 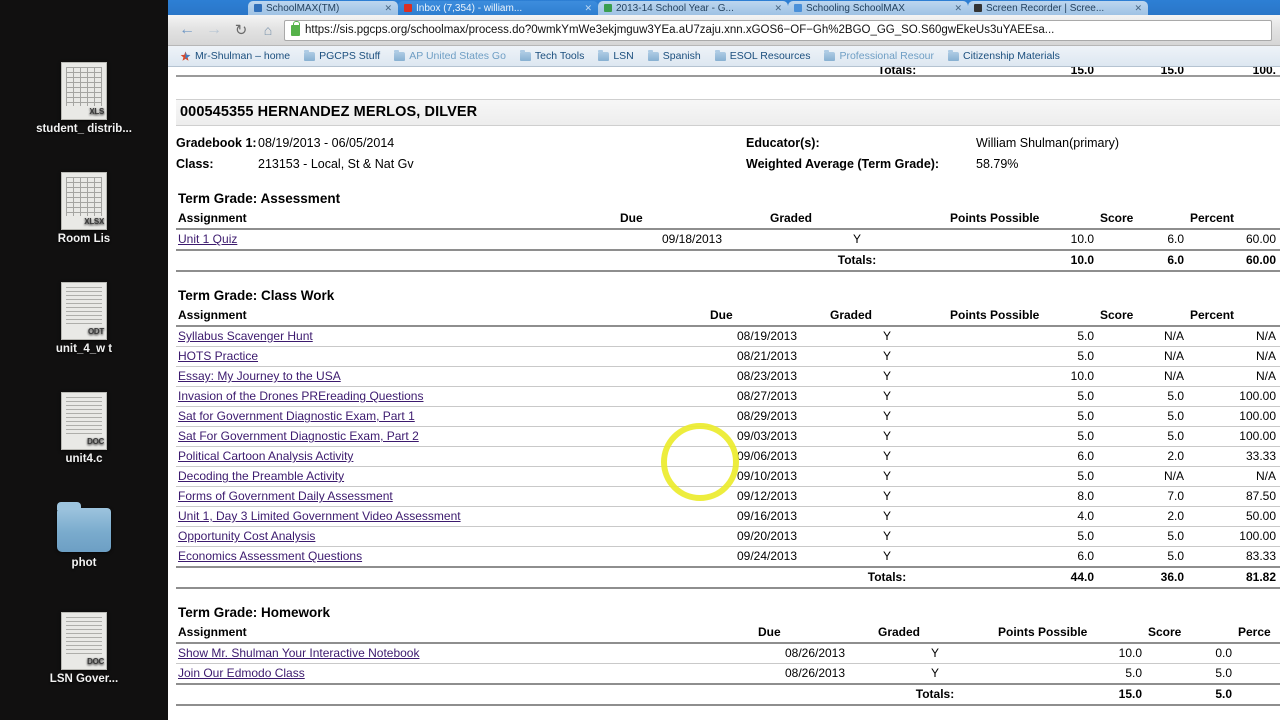 I want to click on assignment-link: Unit 1 Quiz, so click(x=207, y=239).